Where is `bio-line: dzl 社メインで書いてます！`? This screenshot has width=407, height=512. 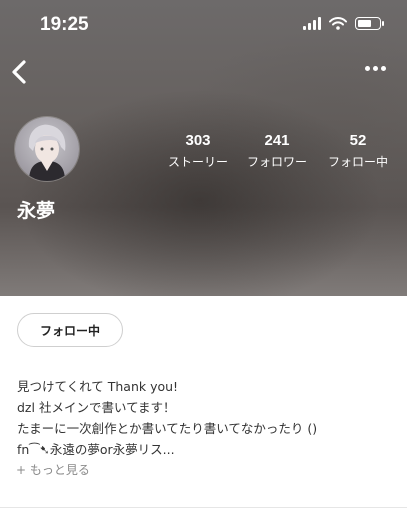 bio-line: dzl 社メインで書いてます！ is located at coordinates (96, 407).